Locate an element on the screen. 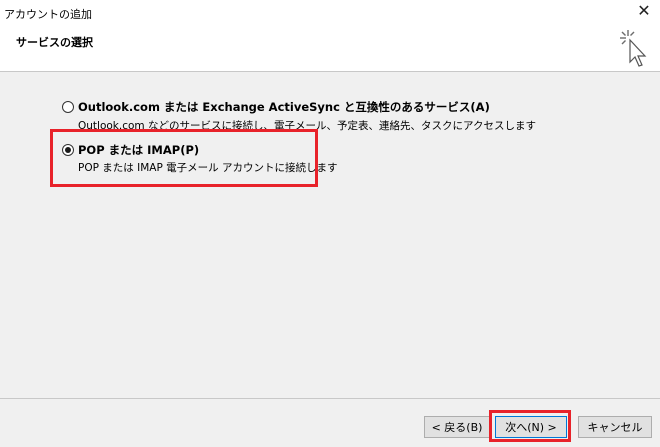  wizard-cursor-icon is located at coordinates (633, 48).